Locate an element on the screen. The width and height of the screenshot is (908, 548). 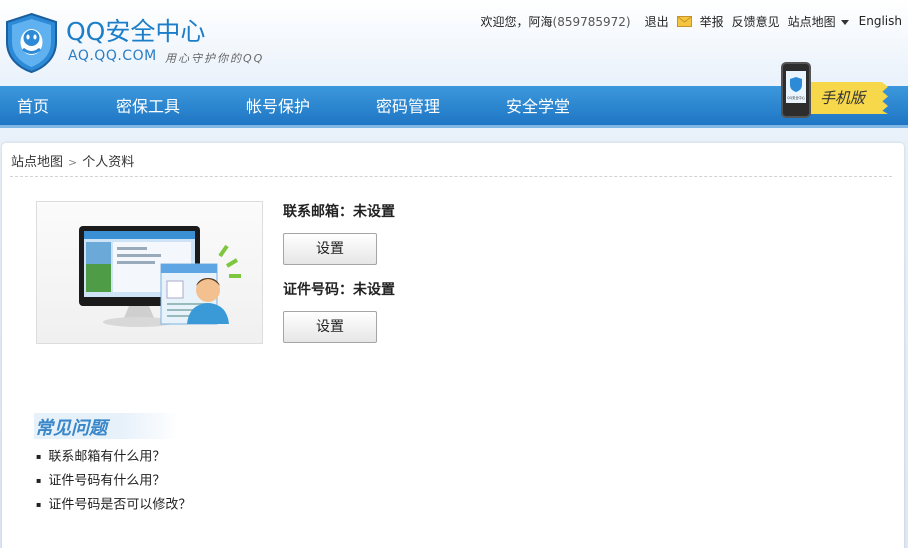
divider is located at coordinates (451, 176).